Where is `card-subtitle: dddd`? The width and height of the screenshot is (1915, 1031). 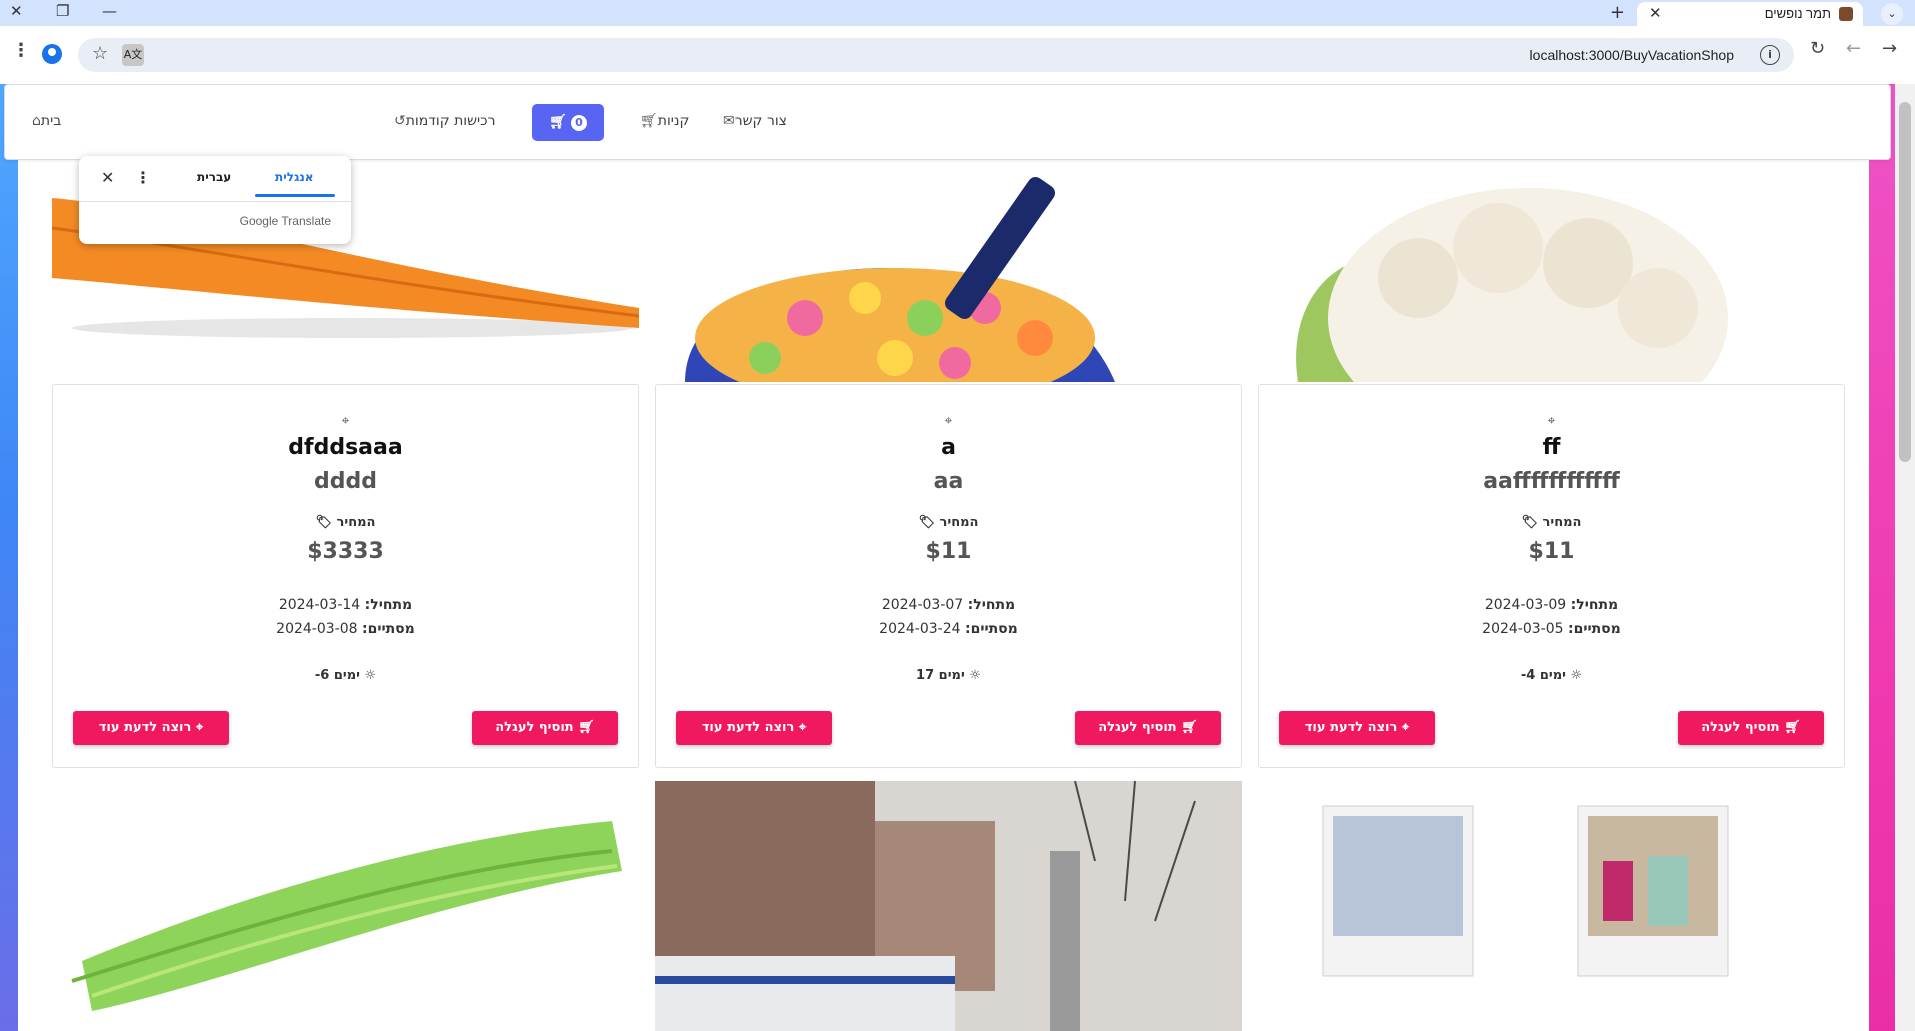 card-subtitle: dddd is located at coordinates (345, 481).